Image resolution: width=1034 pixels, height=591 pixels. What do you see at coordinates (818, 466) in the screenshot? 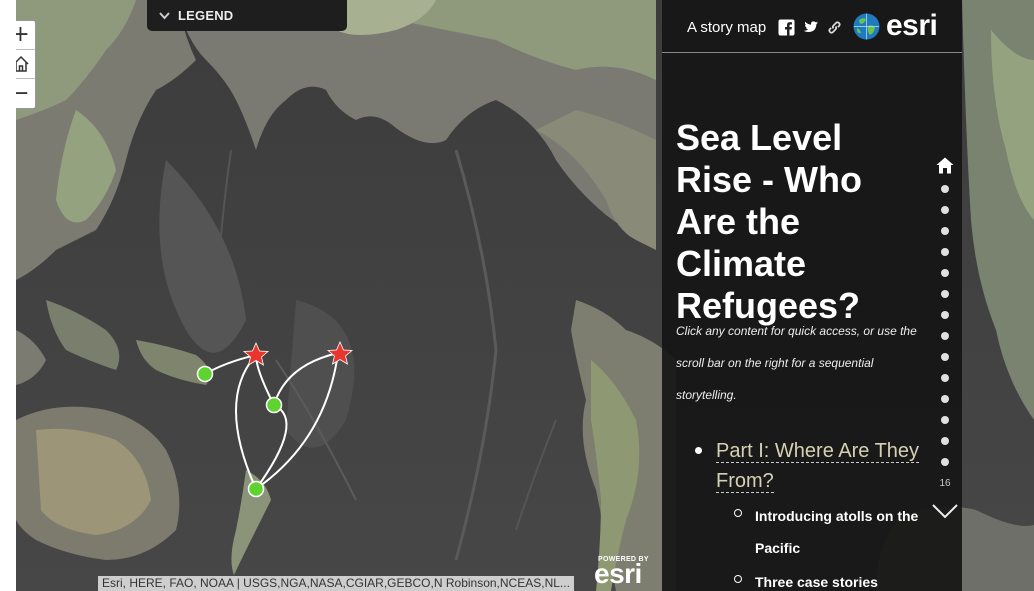
I see `toc-part-1-label: Part I: Where Are They From?` at bounding box center [818, 466].